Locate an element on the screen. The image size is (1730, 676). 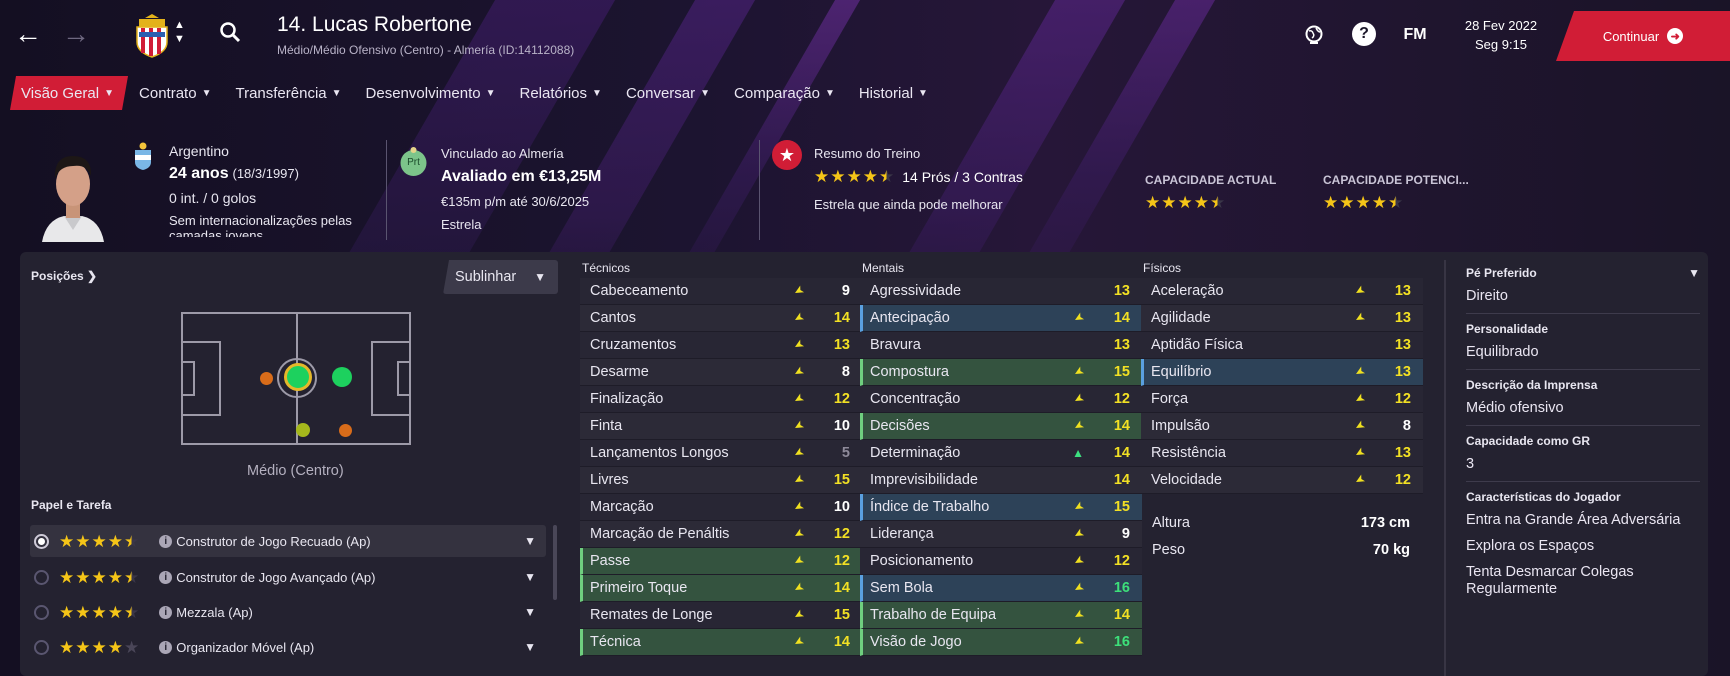
back-arrow-icon: ← is located at coordinates (28, 34).